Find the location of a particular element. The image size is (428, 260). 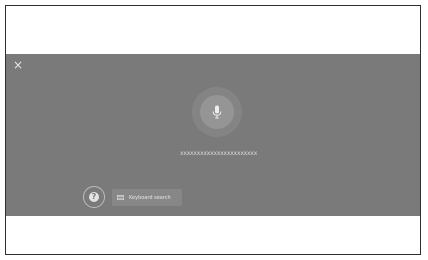

help-icon: ? is located at coordinates (94, 197).